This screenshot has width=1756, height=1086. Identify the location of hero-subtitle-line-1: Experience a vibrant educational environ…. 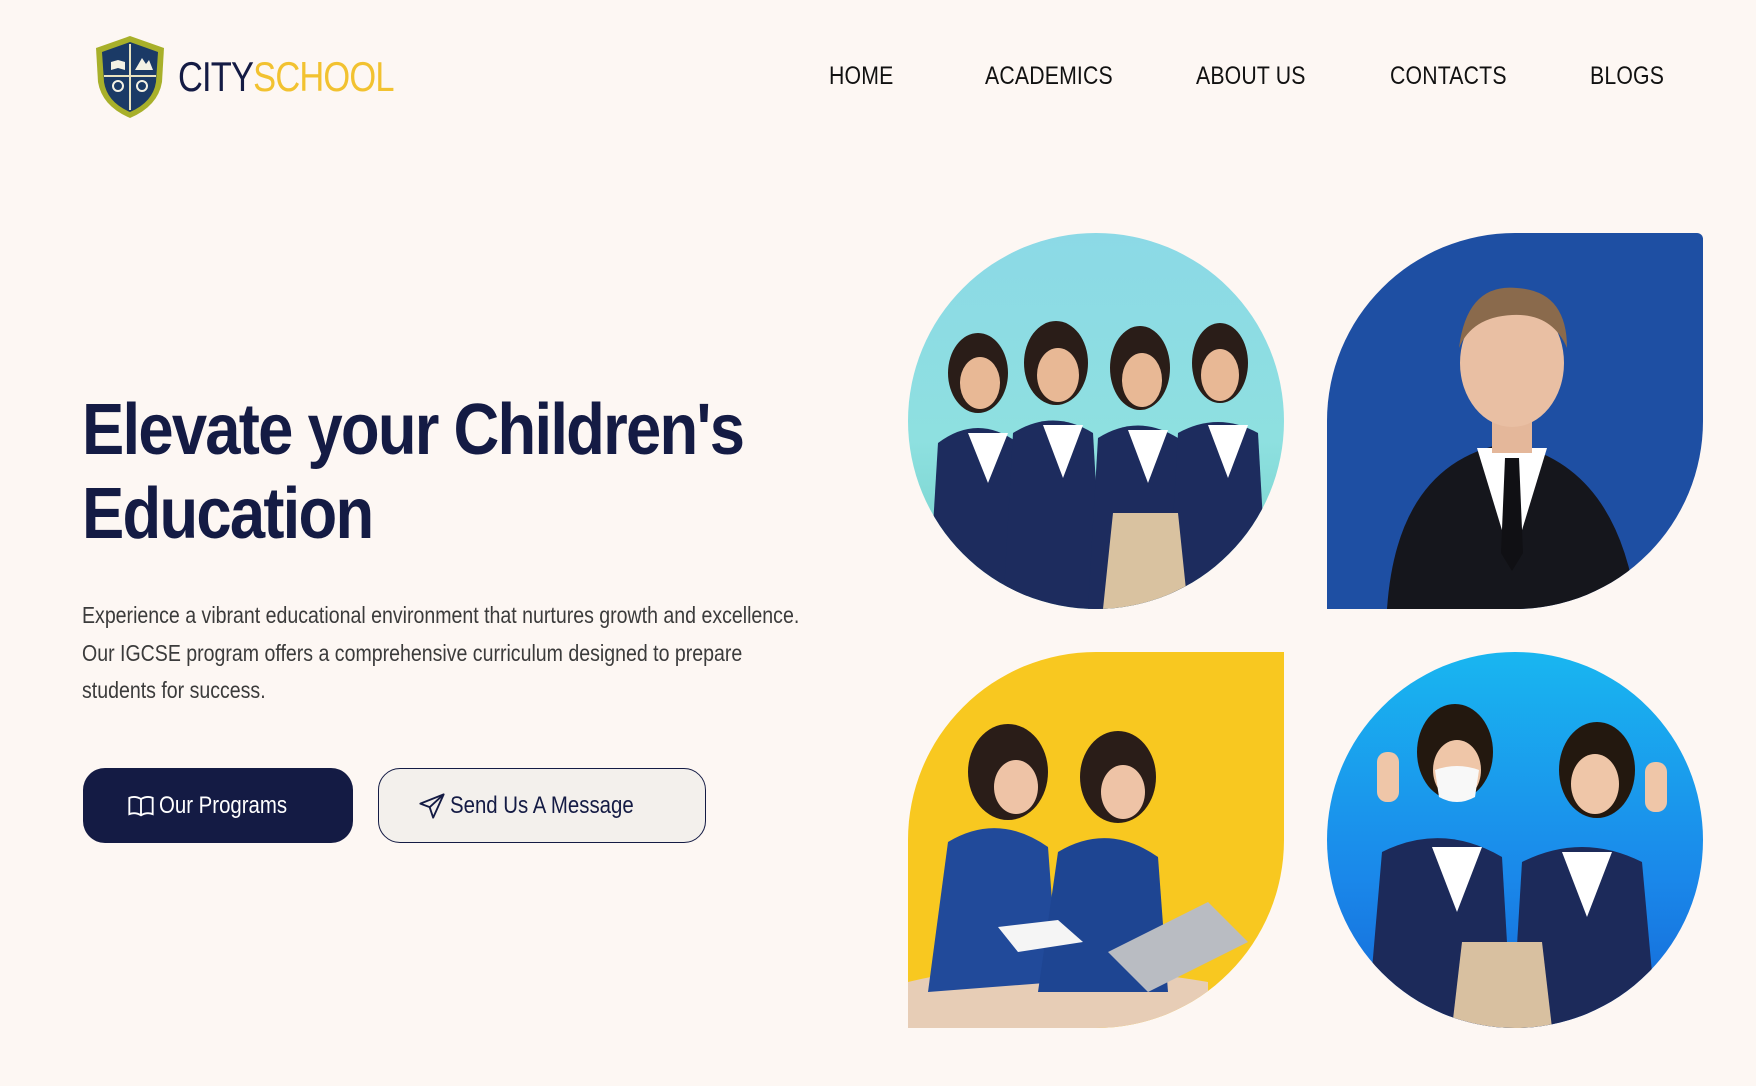
(441, 615).